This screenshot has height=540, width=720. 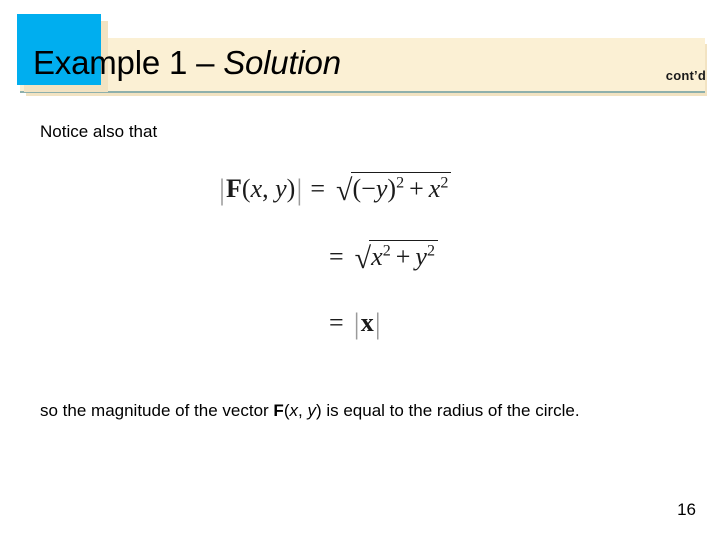 I want to click on radicand-paren-close: ), so click(x=392, y=188).